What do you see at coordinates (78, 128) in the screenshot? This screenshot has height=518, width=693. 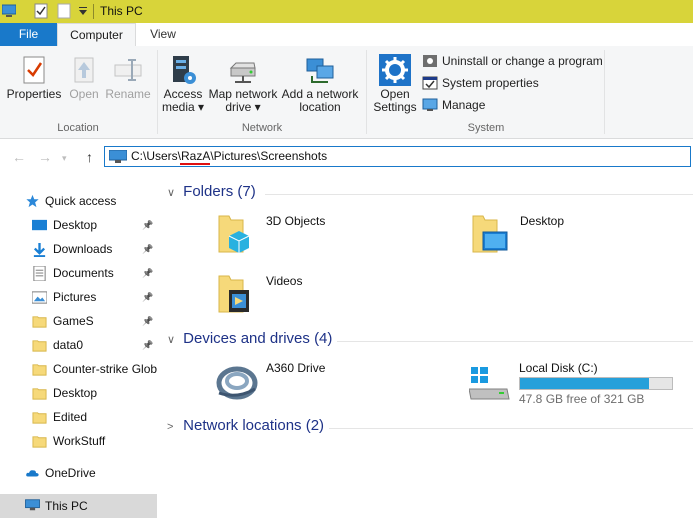 I see `location-group-label: Location` at bounding box center [78, 128].